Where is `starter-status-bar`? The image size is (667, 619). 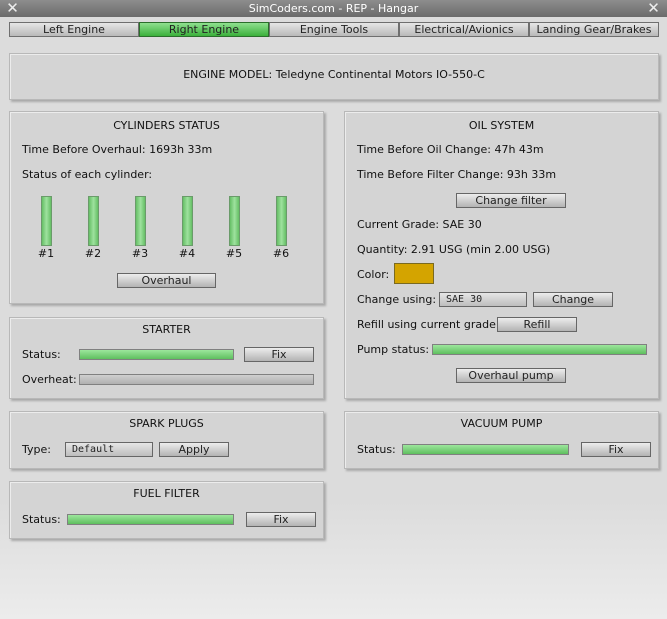 starter-status-bar is located at coordinates (156, 354).